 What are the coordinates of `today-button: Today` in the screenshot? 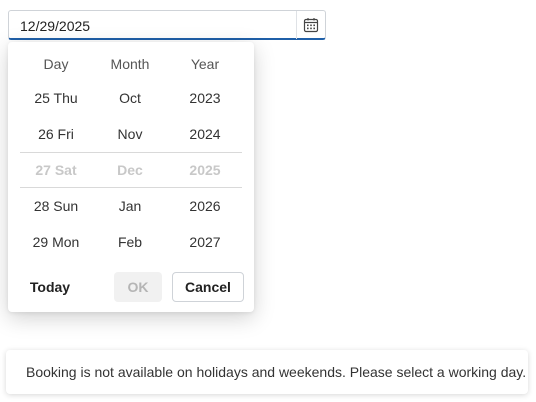 It's located at (50, 287).